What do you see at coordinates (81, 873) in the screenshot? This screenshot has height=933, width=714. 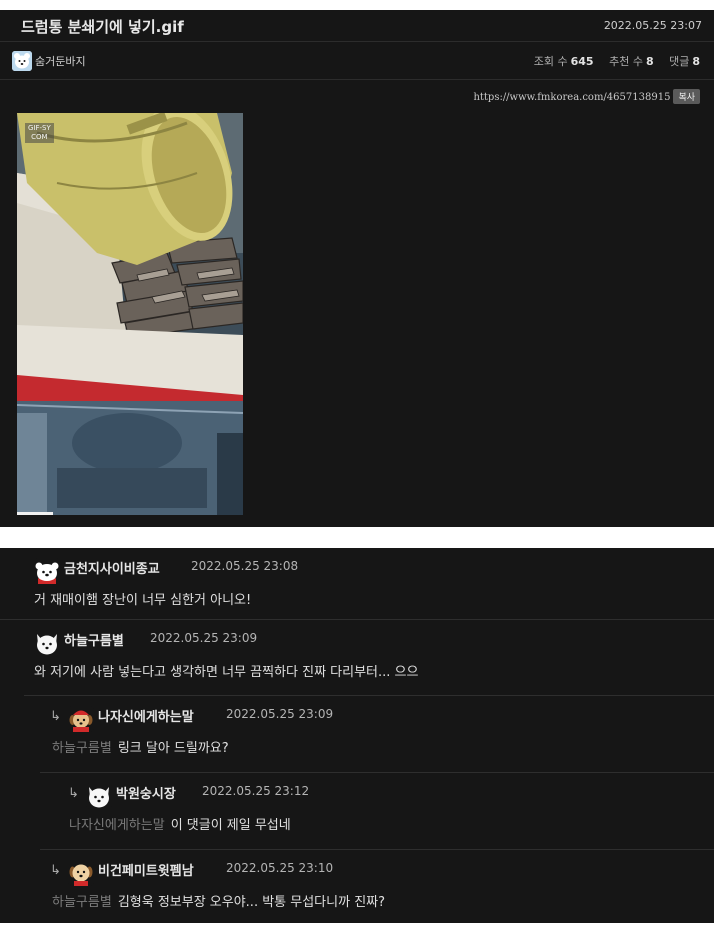 I see `puppy-icon` at bounding box center [81, 873].